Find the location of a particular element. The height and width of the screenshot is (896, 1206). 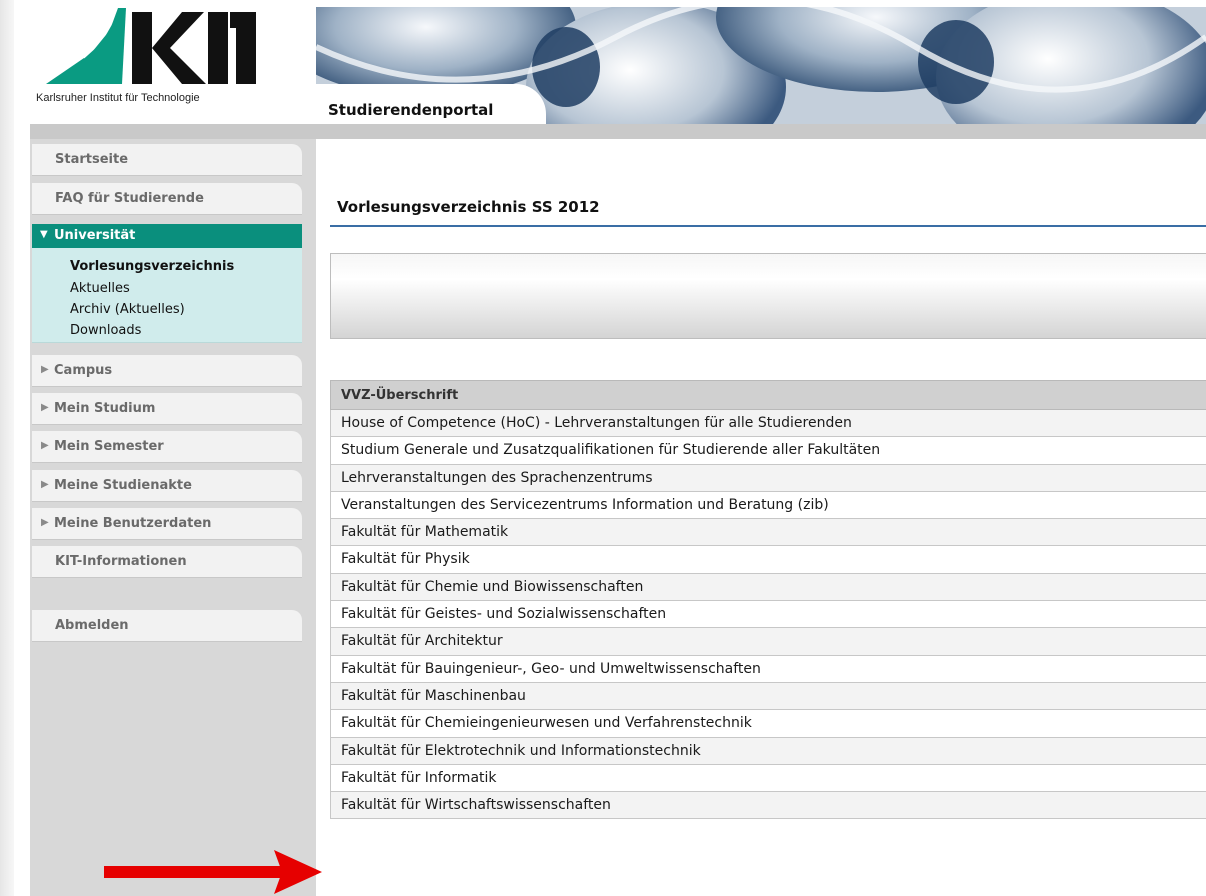

header-divider is located at coordinates (618, 131).